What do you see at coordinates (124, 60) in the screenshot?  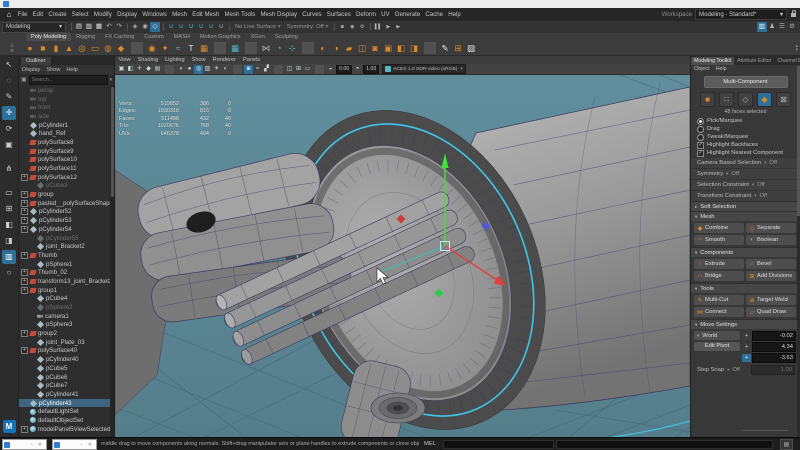 I see `panel-menu-item: View` at bounding box center [124, 60].